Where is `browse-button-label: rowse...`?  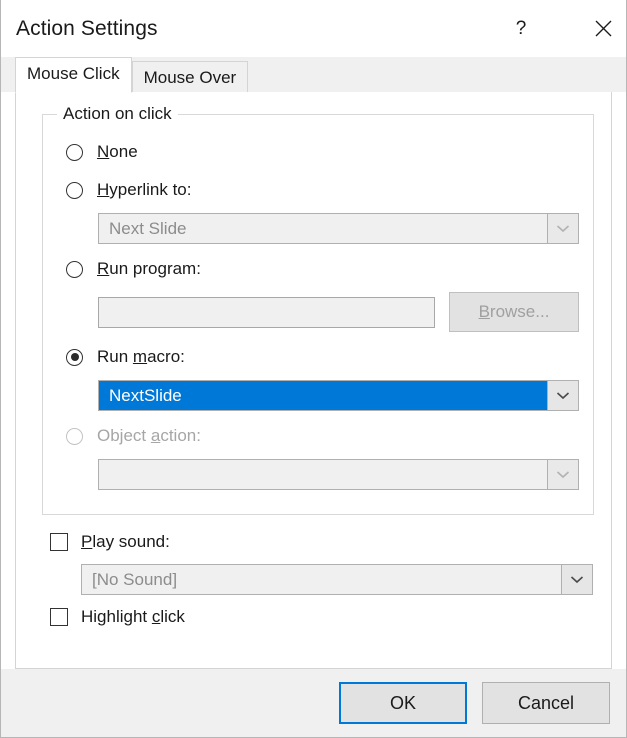 browse-button-label: rowse... is located at coordinates (519, 311).